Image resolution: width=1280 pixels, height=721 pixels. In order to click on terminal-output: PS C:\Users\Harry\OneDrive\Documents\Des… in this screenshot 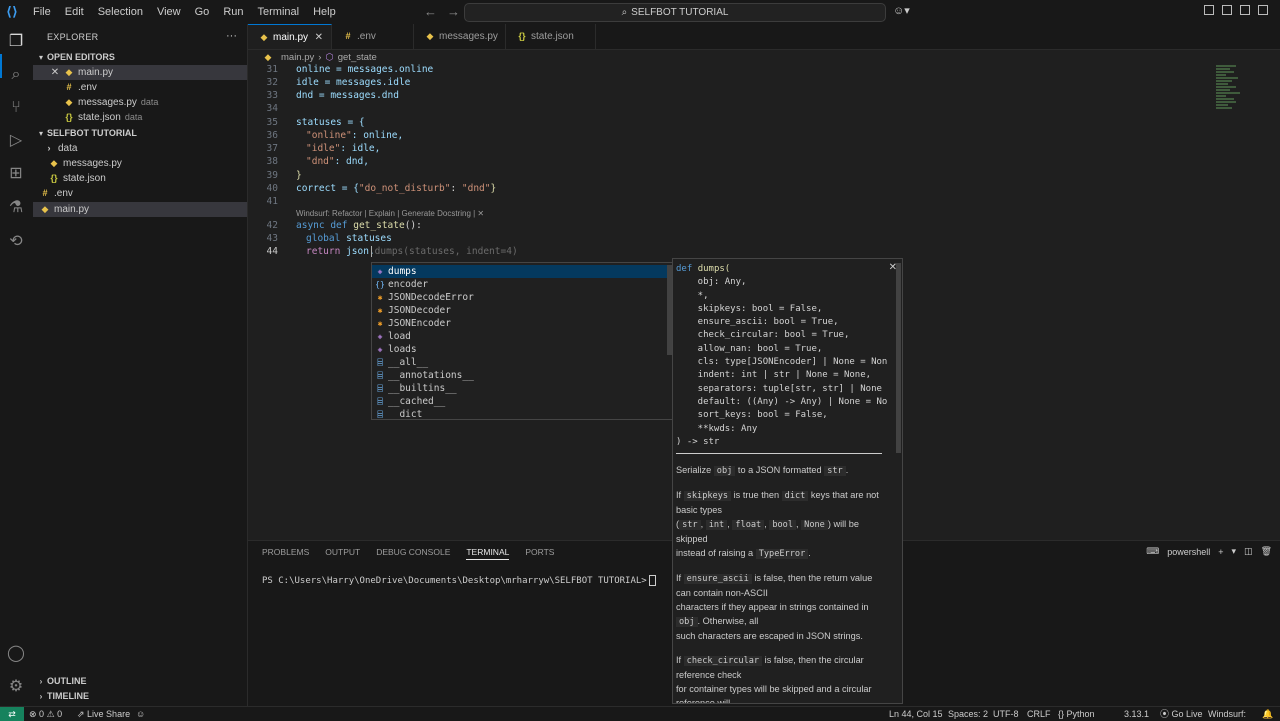, I will do `click(459, 580)`.